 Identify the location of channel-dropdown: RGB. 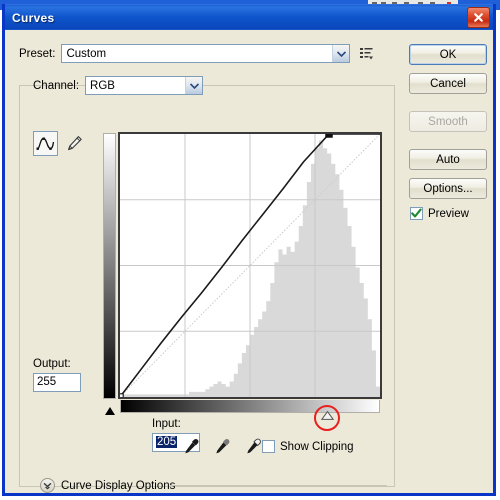
(144, 85).